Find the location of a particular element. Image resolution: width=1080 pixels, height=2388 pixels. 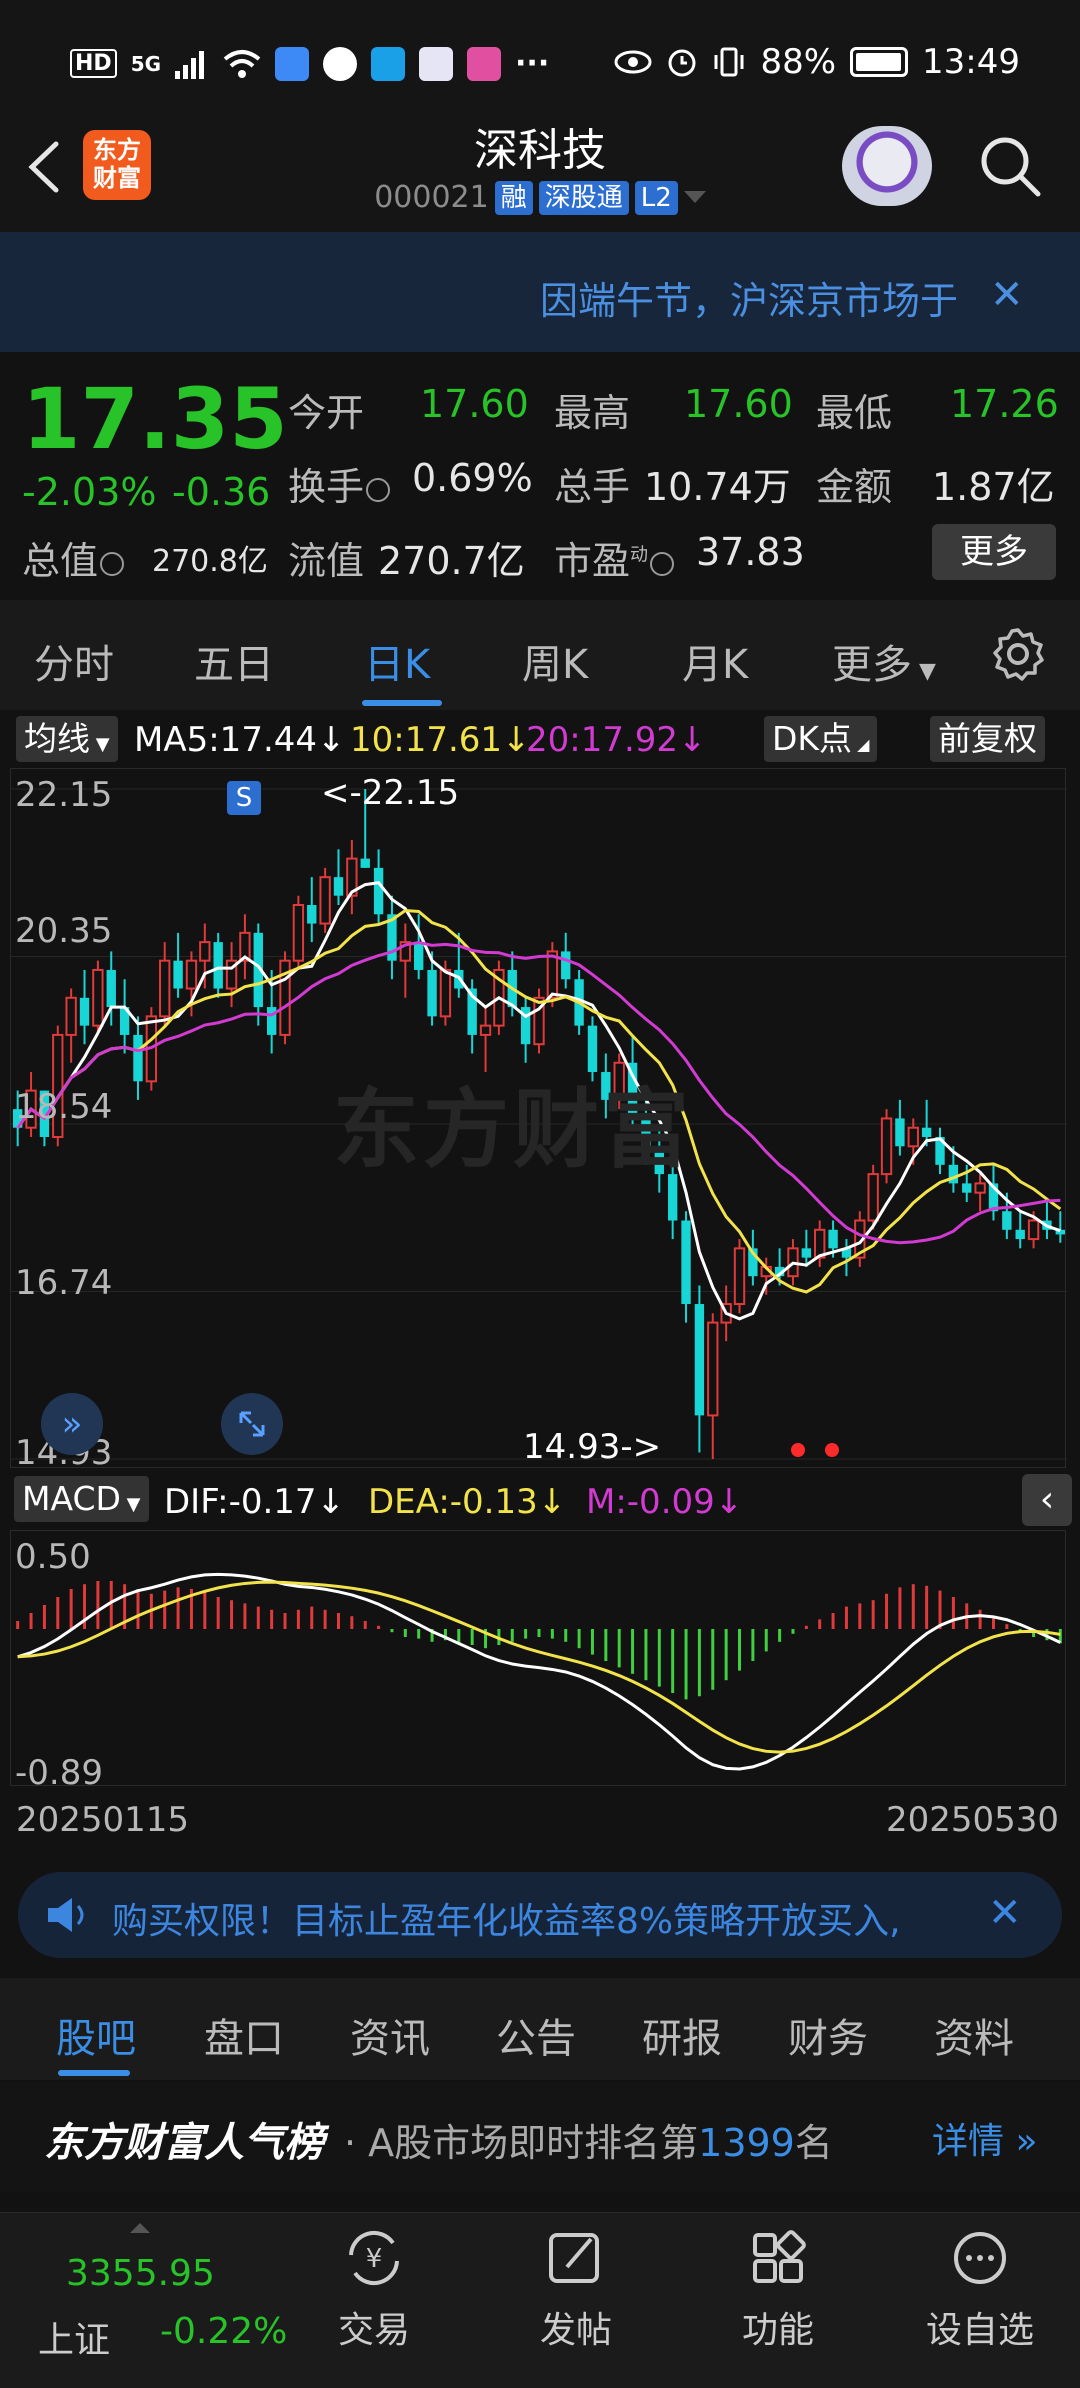

collapse-chevron-icon: ‹ is located at coordinates (1047, 1500).